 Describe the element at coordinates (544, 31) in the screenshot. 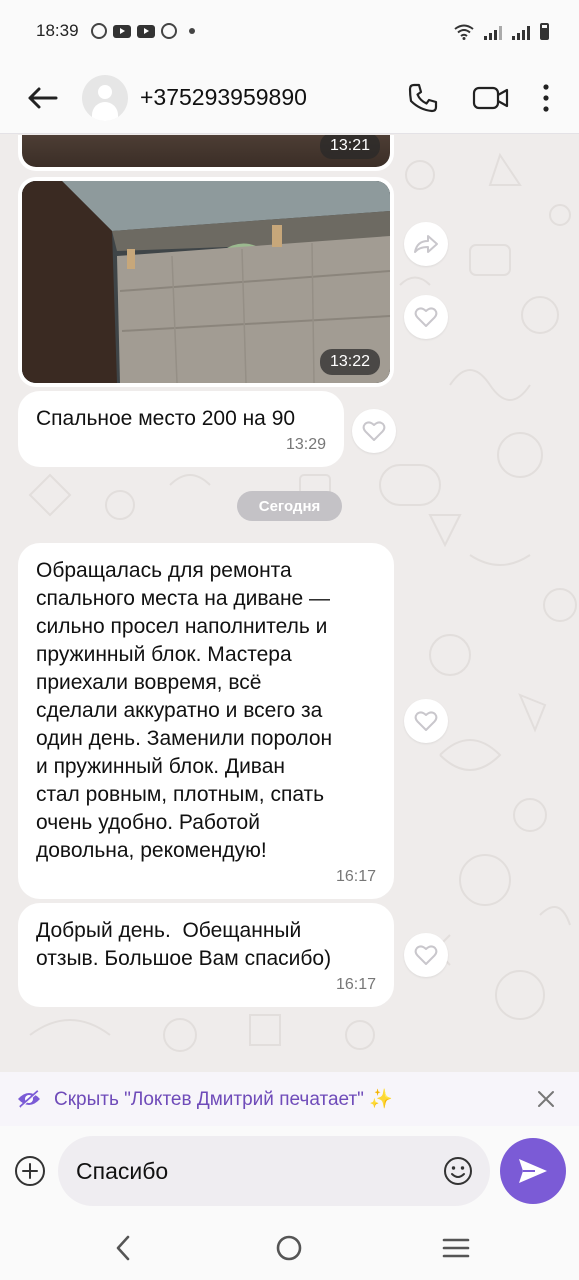

I see `battery-icon` at that location.